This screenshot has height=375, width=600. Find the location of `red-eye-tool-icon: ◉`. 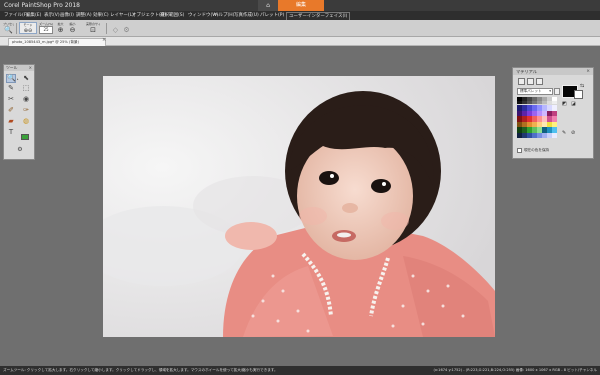

red-eye-tool-icon: ◉ is located at coordinates (26, 99).